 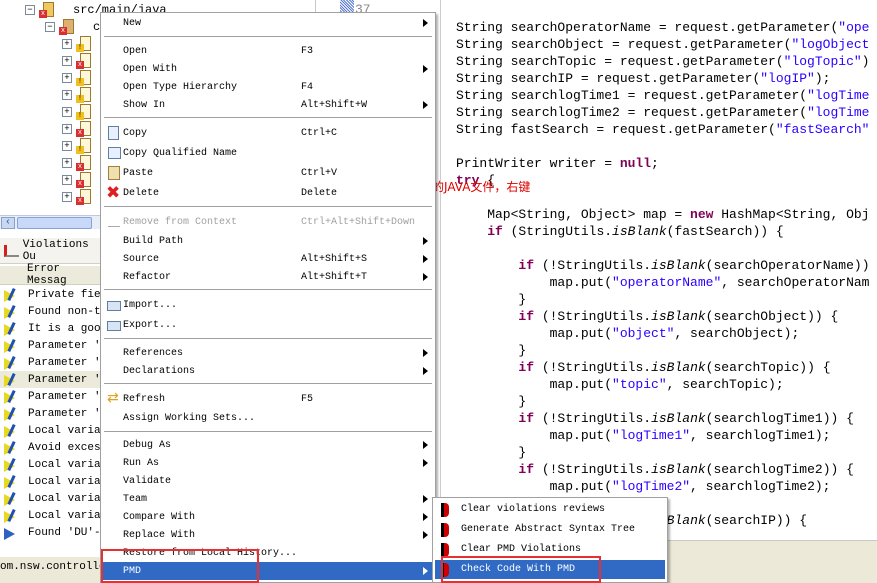 I want to click on menu-item-label: Open, so click(x=135, y=51).